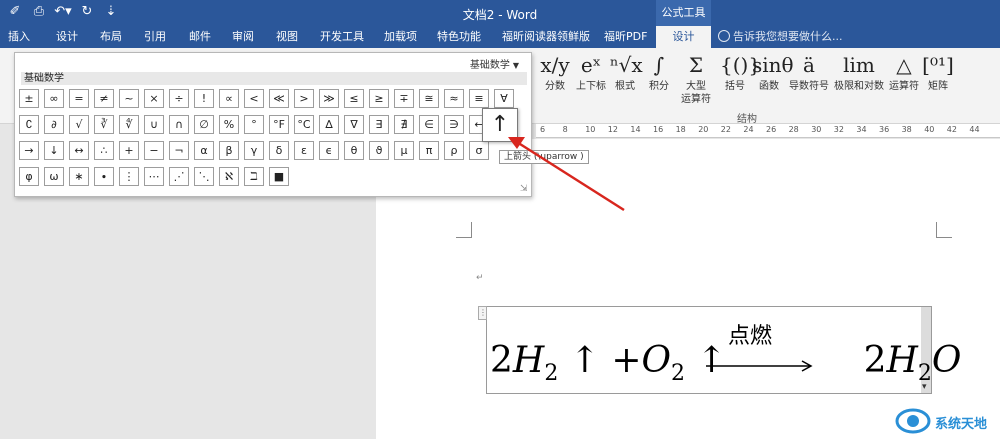 The image size is (1000, 439). What do you see at coordinates (946, 360) in the screenshot?
I see `product-oxygen: O` at bounding box center [946, 360].